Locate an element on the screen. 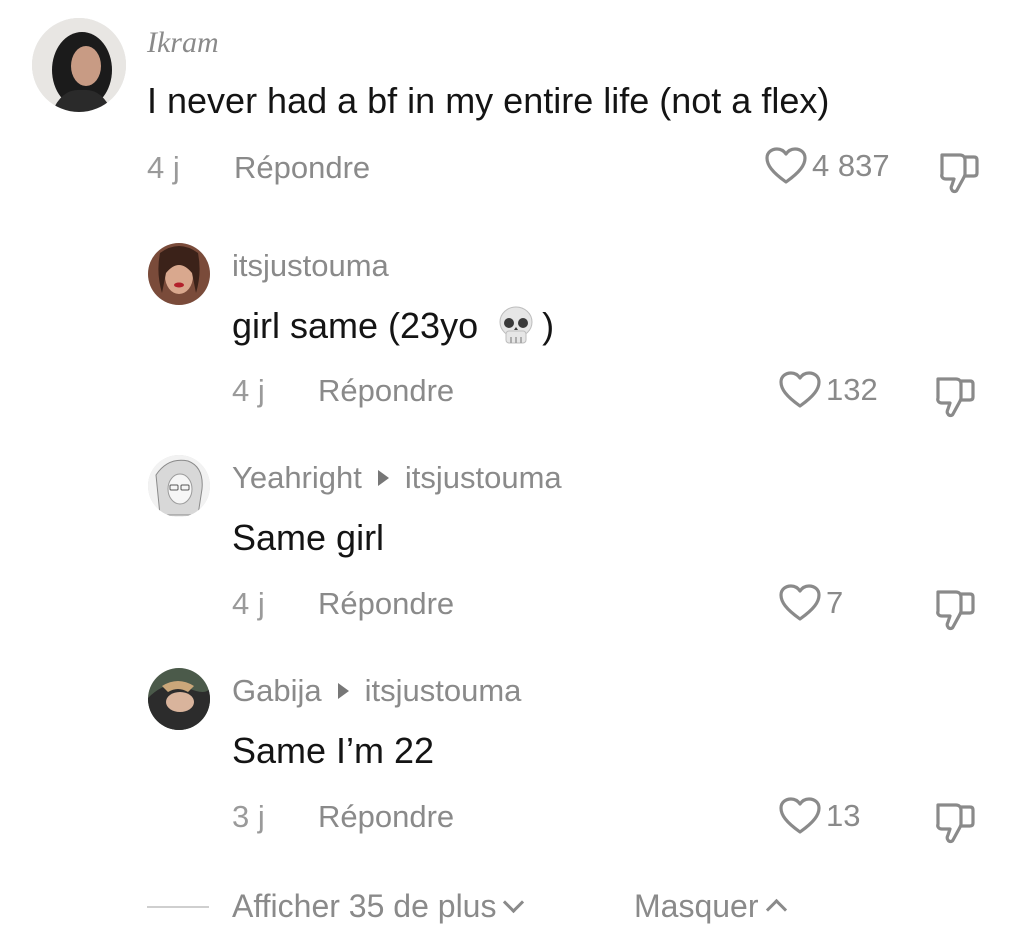 Image resolution: width=1024 pixels, height=948 pixels. hide-button: Masquer is located at coordinates (710, 906).